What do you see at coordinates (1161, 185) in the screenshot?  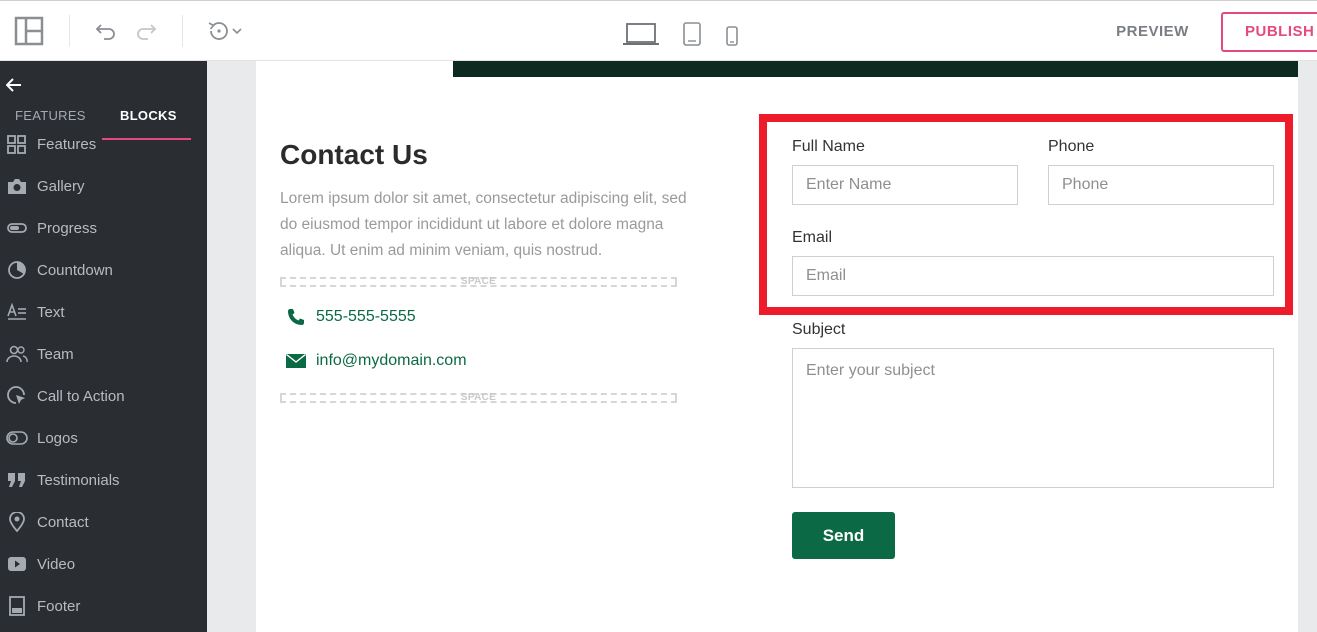 I see `phone-input` at bounding box center [1161, 185].